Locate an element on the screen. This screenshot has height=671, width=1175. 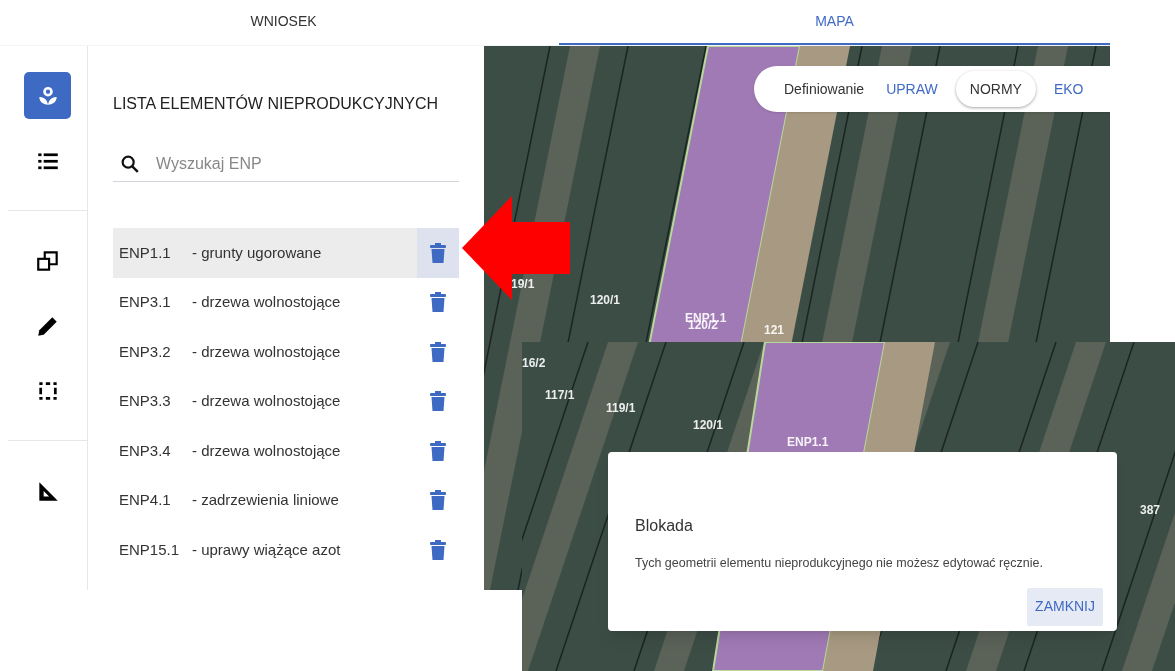
tab: WNIOSEK is located at coordinates (283, 22).